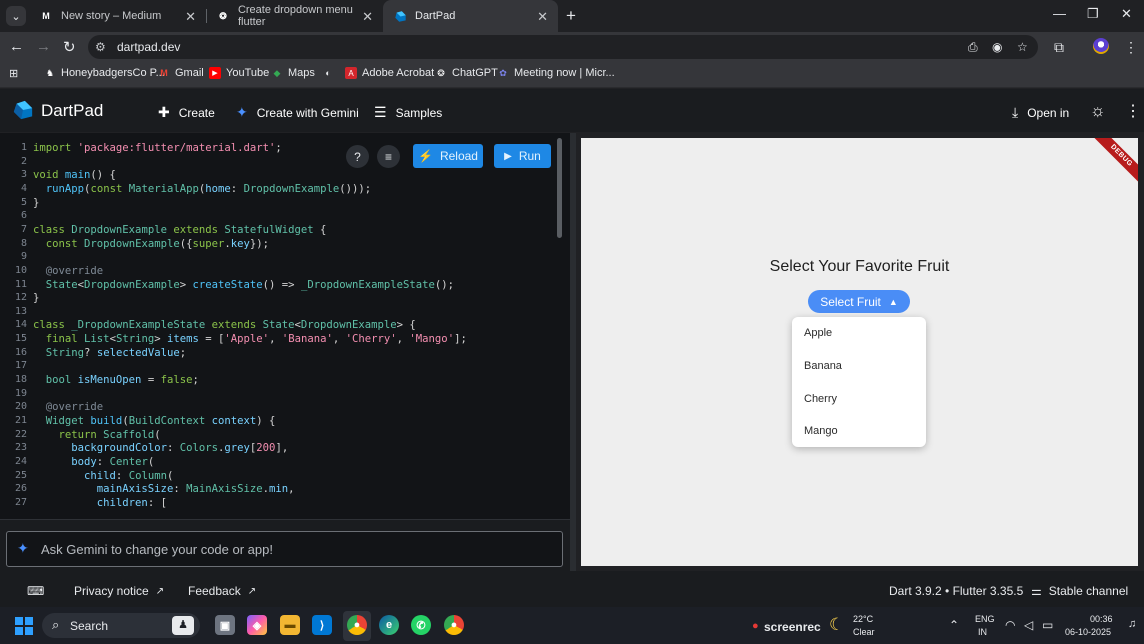 This screenshot has width=1144, height=644. Describe the element at coordinates (818, 333) in the screenshot. I see `menu-item-apple: Apple` at that location.